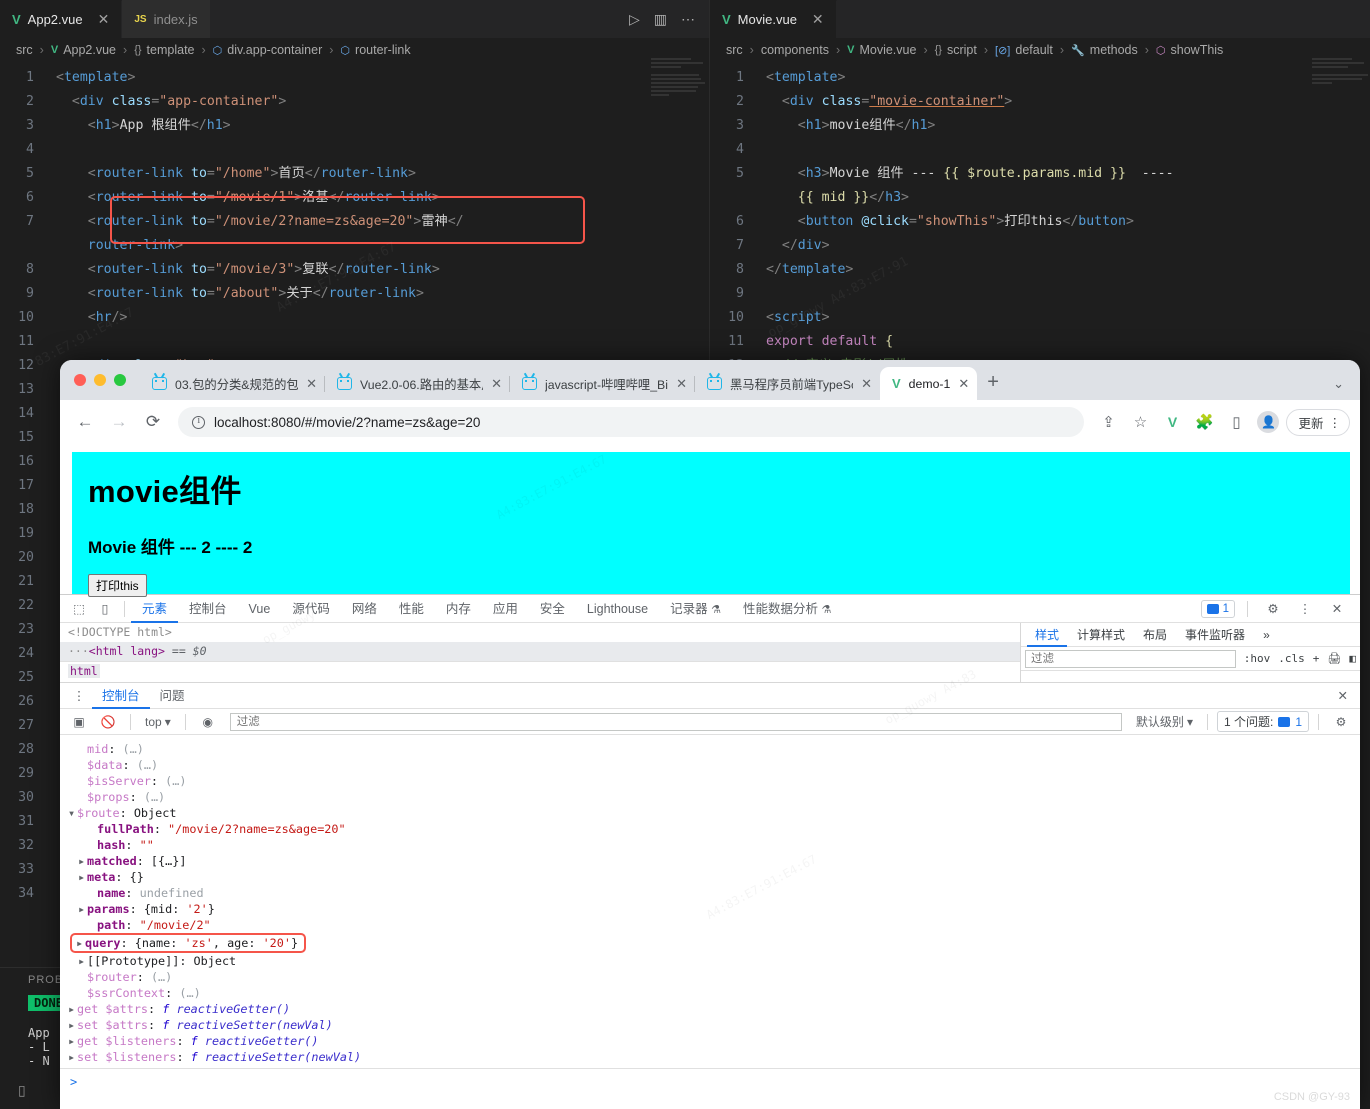 This screenshot has width=1370, height=1109. What do you see at coordinates (171, 50) in the screenshot?
I see `breadcrumb-item: template` at bounding box center [171, 50].